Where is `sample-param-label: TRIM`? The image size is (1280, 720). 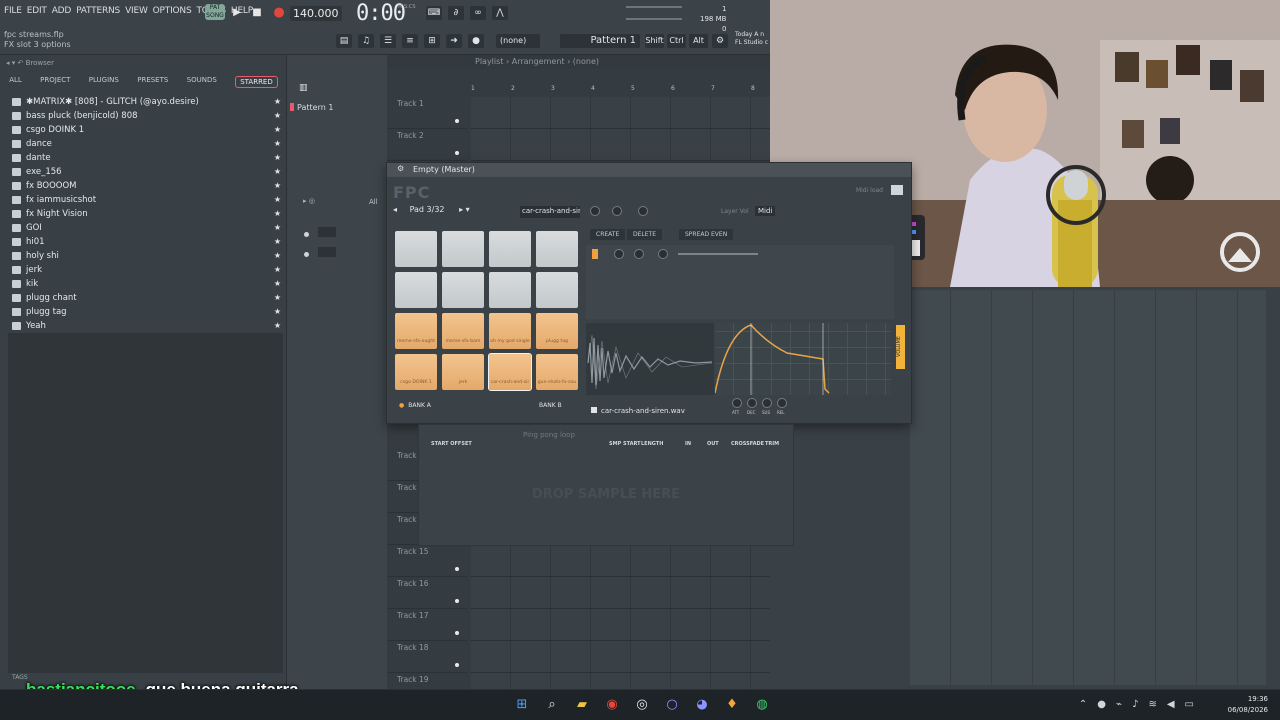
sample-param-label: TRIM is located at coordinates (772, 444).